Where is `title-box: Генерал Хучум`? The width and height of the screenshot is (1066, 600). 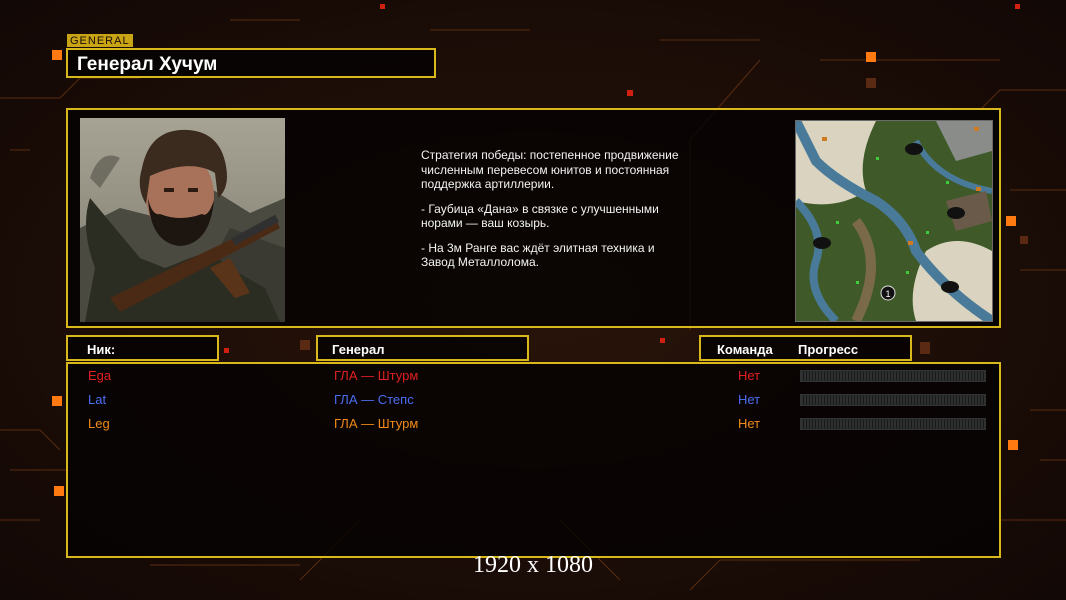
title-box: Генерал Хучум is located at coordinates (251, 63).